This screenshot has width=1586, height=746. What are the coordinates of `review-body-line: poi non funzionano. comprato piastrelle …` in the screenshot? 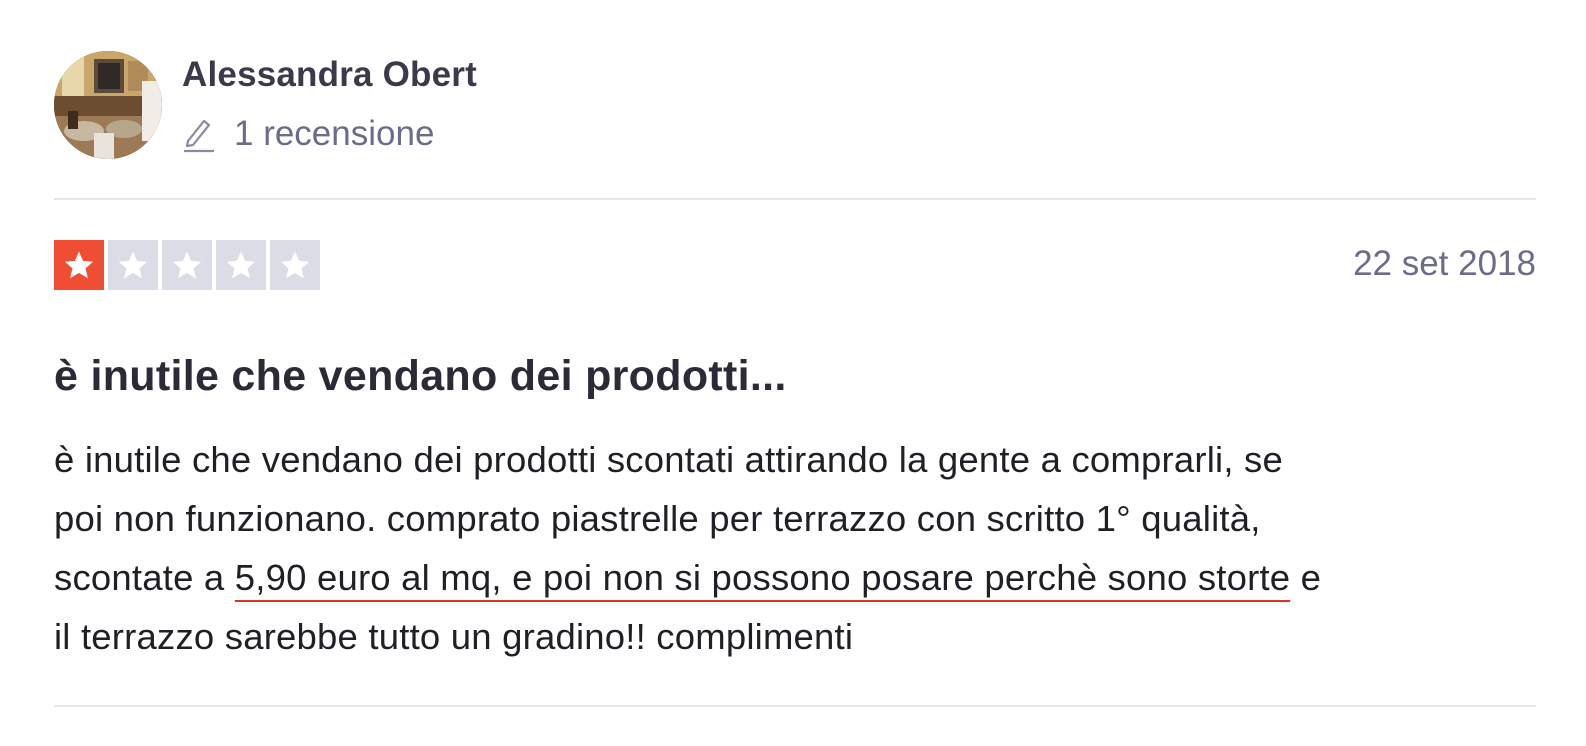 It's located at (657, 518).